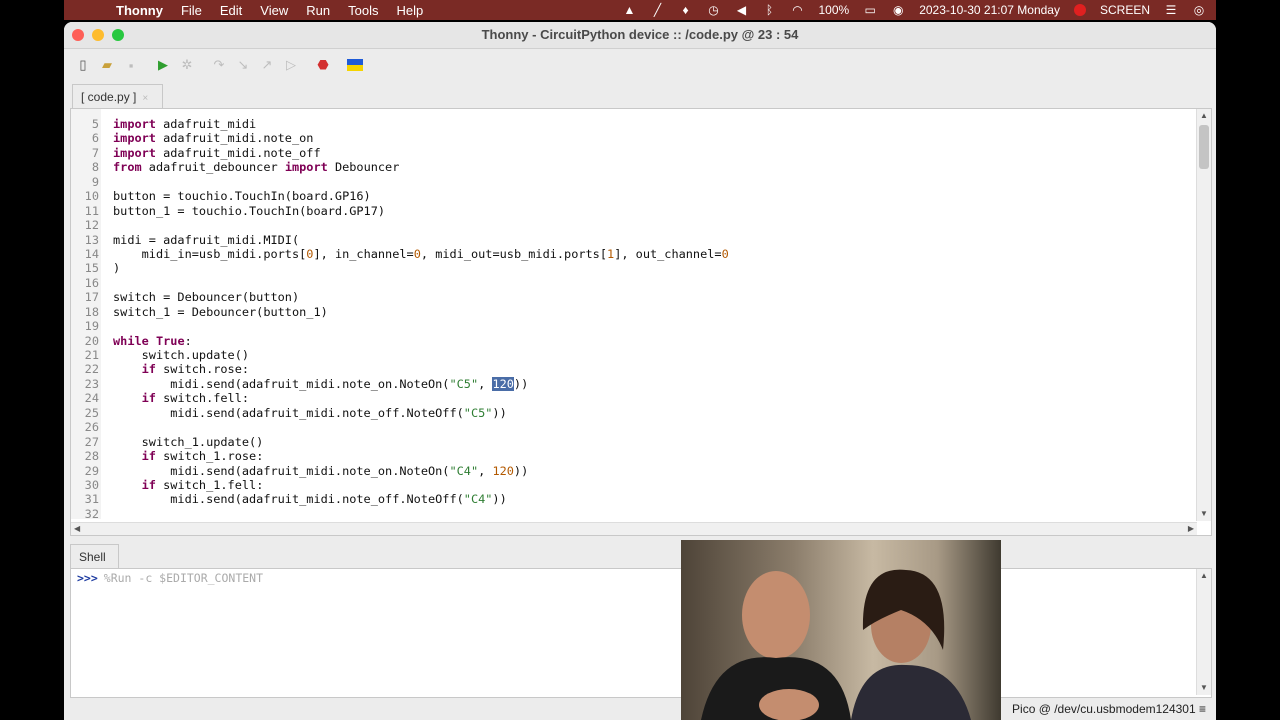  What do you see at coordinates (409, 10) in the screenshot?
I see `menu-help: Help` at bounding box center [409, 10].